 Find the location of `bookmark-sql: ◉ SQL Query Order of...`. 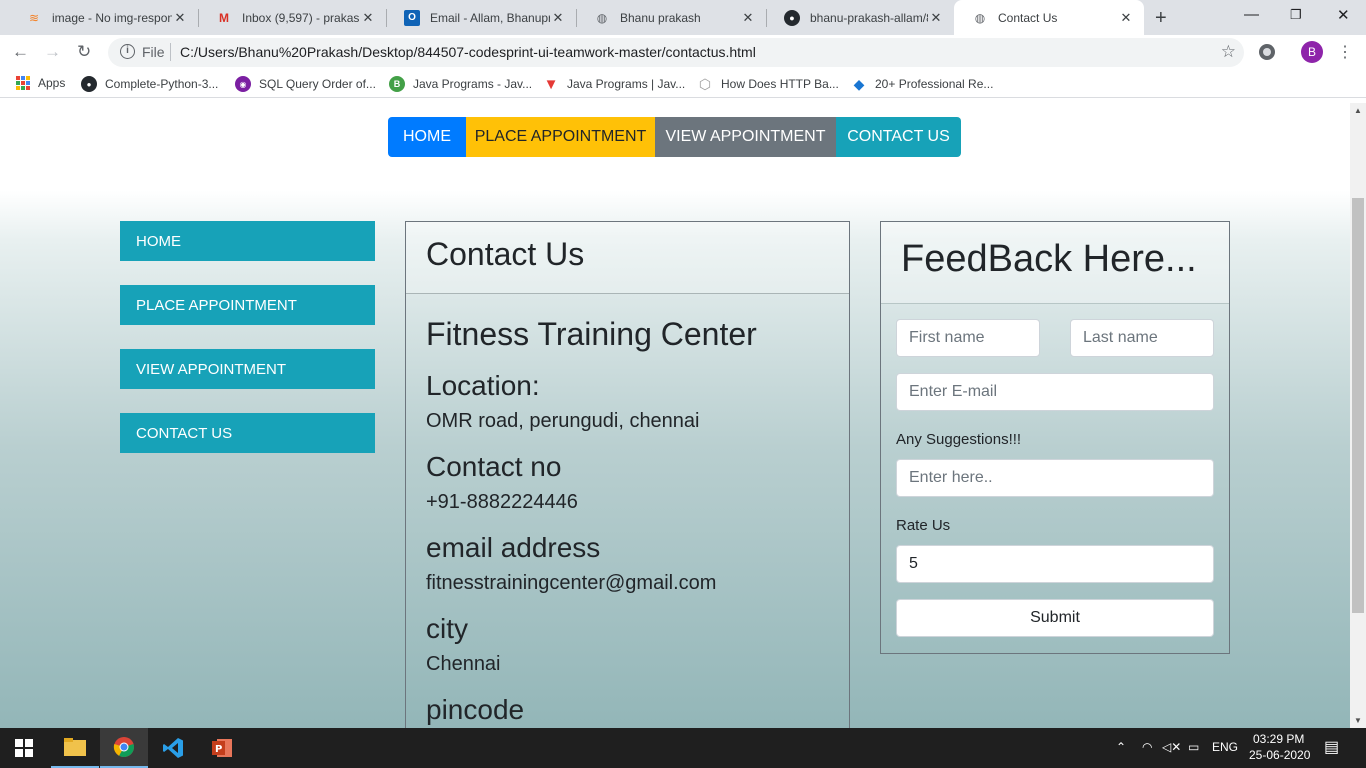

bookmark-sql: ◉ SQL Query Order of... is located at coordinates (305, 84).